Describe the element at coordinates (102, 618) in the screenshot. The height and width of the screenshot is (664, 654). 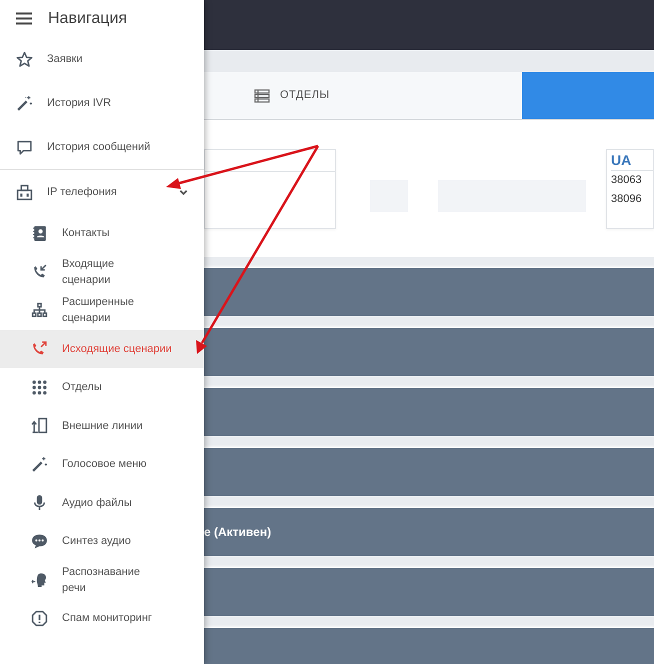
I see `sidebar-item: Спам мониторинг` at that location.